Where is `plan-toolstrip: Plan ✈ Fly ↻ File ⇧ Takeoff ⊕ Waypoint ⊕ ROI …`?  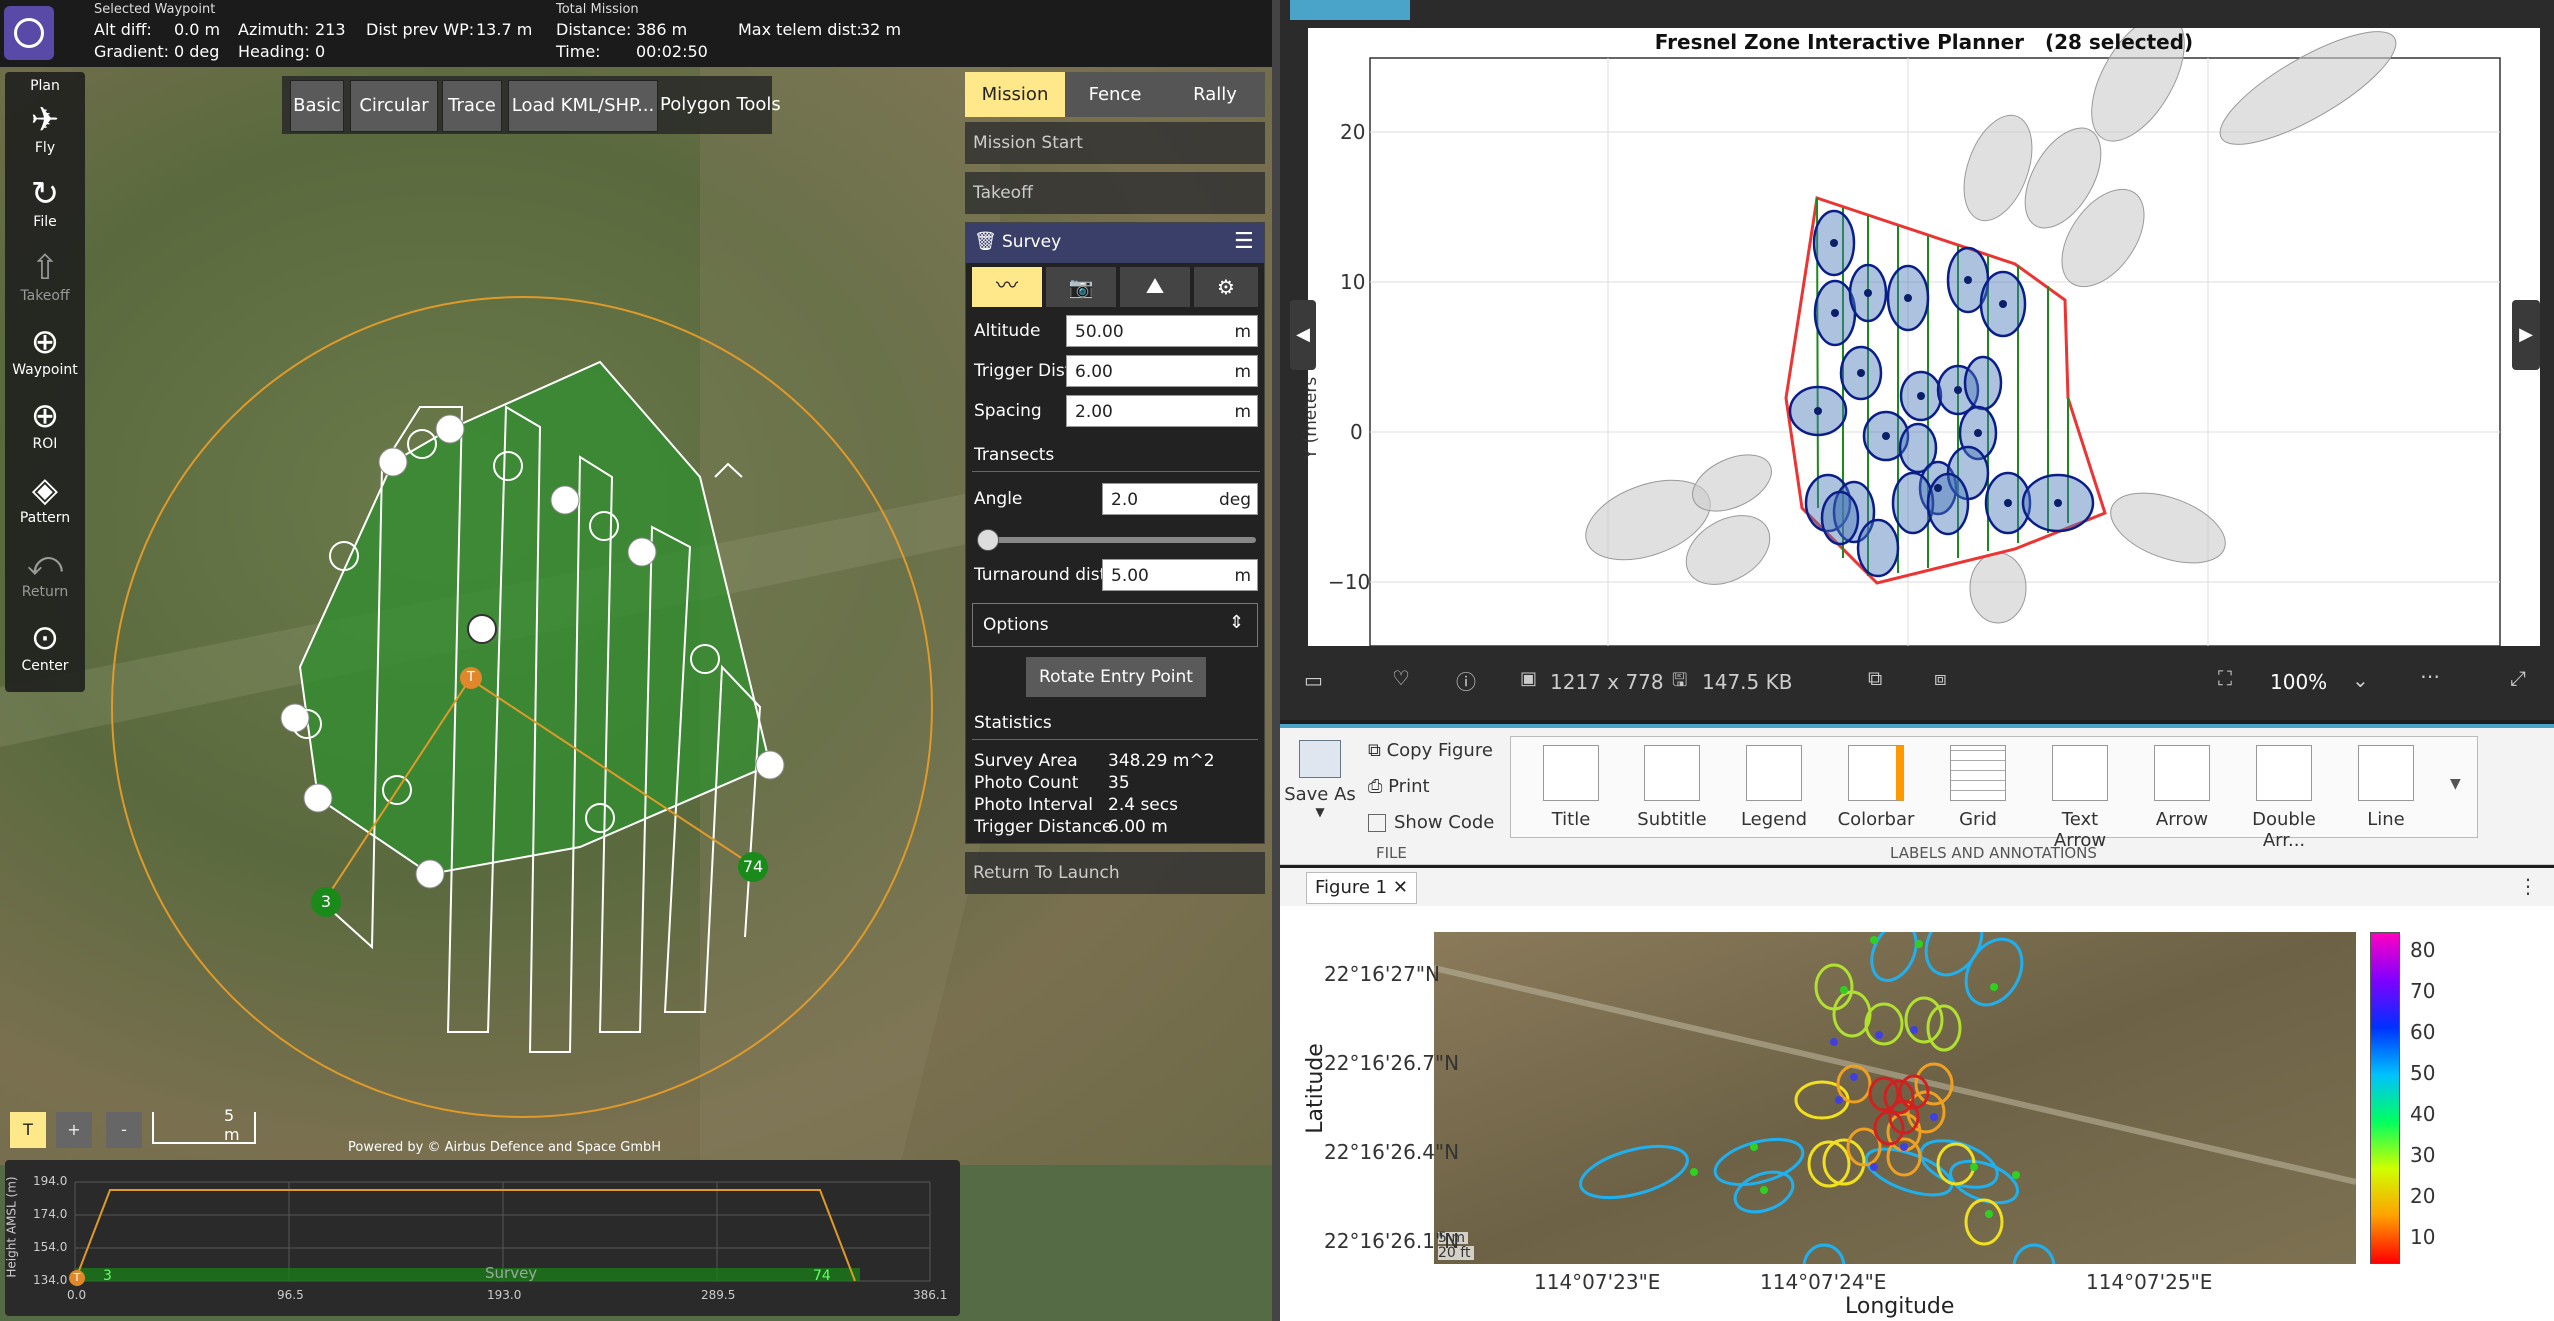
plan-toolstrip: Plan ✈ Fly ↻ File ⇧ Takeoff ⊕ Waypoint ⊕ ROI … is located at coordinates (45, 382).